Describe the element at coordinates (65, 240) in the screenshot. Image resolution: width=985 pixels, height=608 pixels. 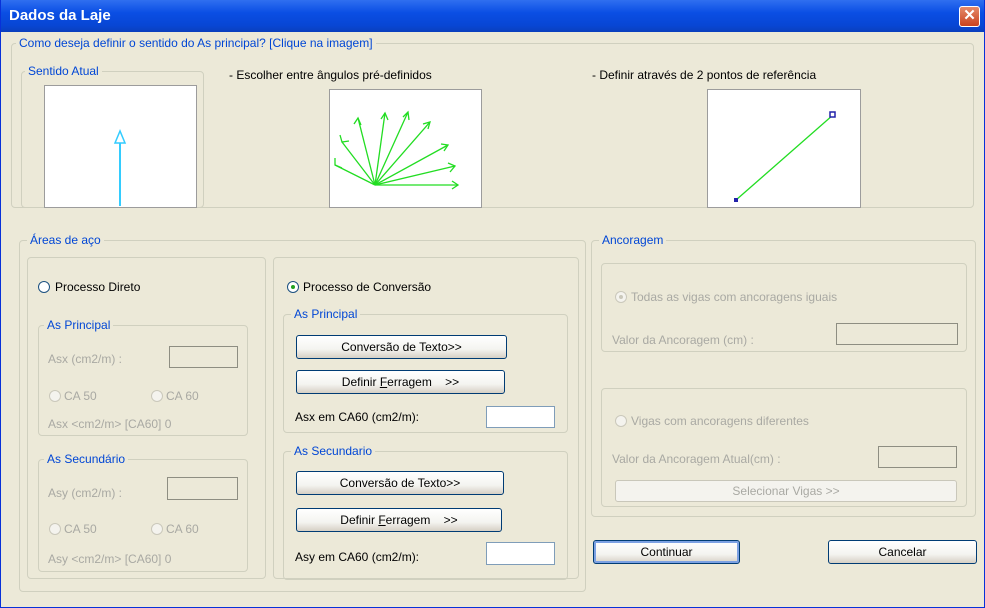
I see `areas-legend: Áreas de aço` at that location.